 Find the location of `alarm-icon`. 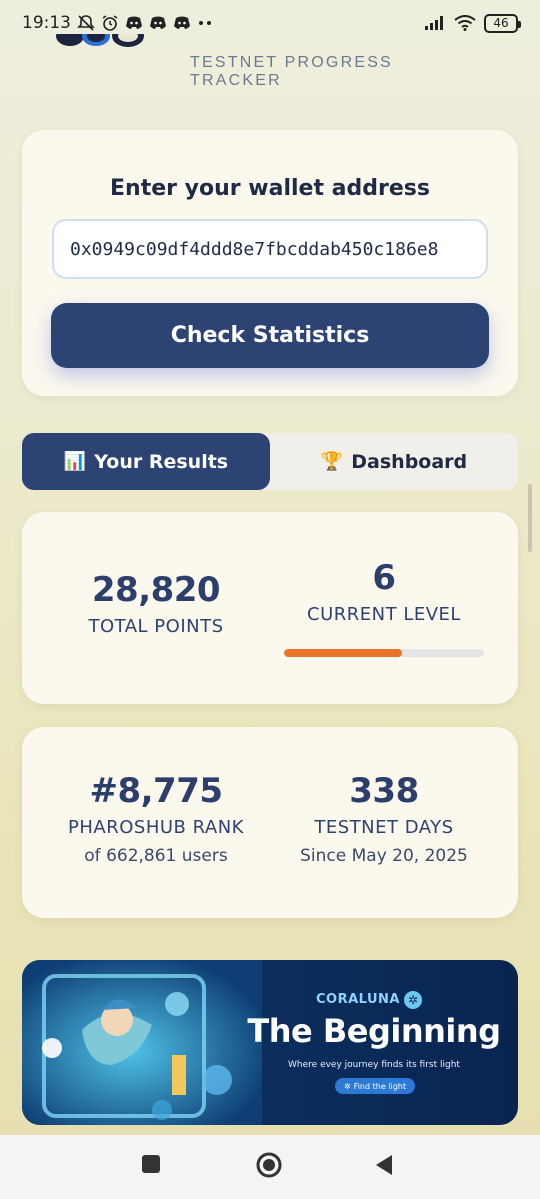

alarm-icon is located at coordinates (110, 23).